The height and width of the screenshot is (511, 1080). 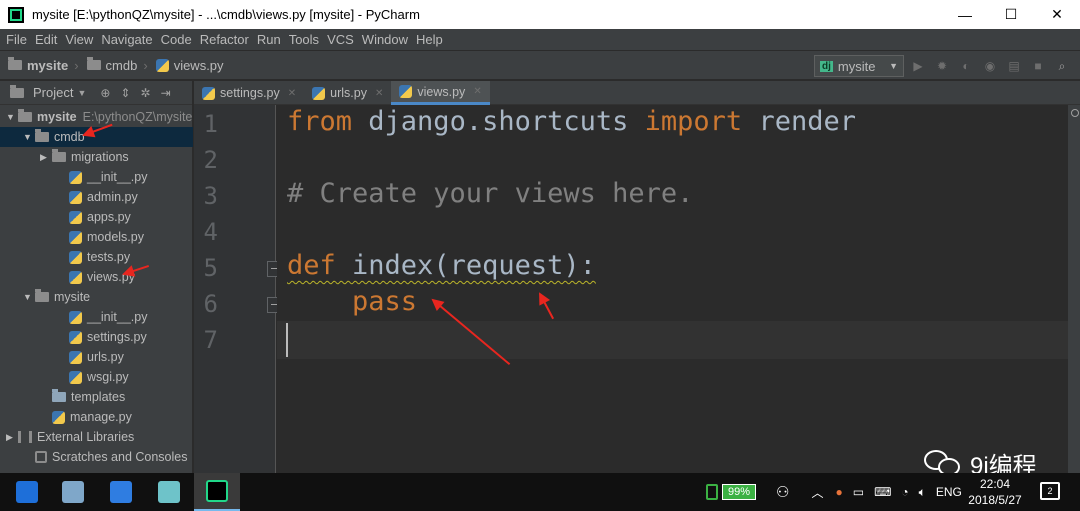 What do you see at coordinates (96, 157) in the screenshot?
I see `tree-item: ▶ migrations` at bounding box center [96, 157].